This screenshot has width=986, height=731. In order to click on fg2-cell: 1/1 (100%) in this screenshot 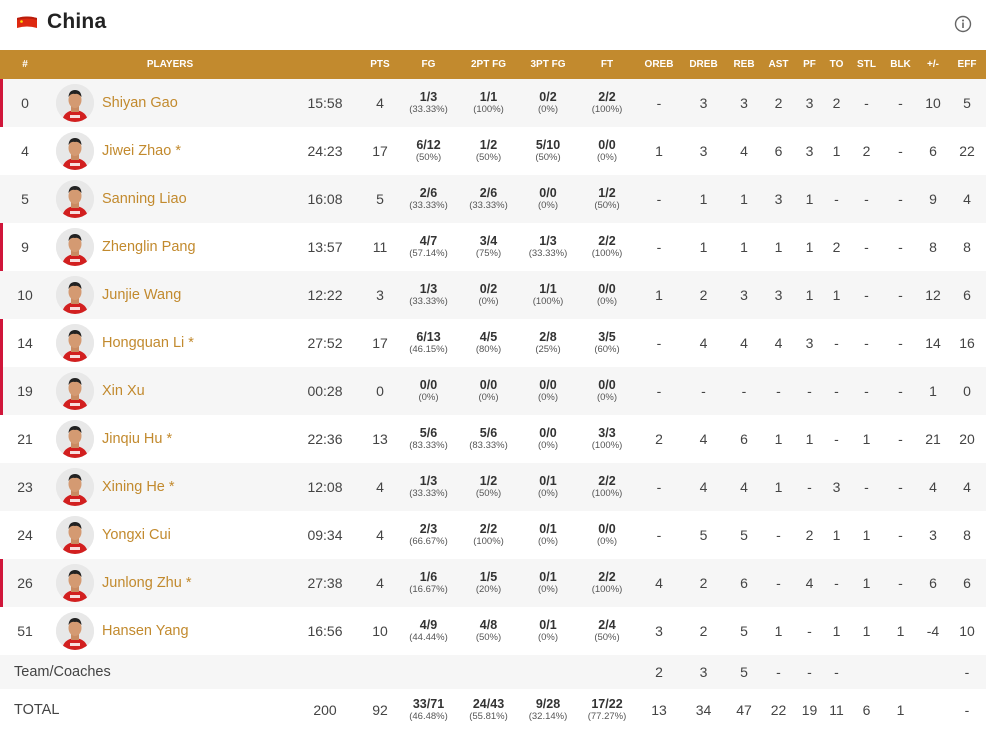, I will do `click(488, 103)`.